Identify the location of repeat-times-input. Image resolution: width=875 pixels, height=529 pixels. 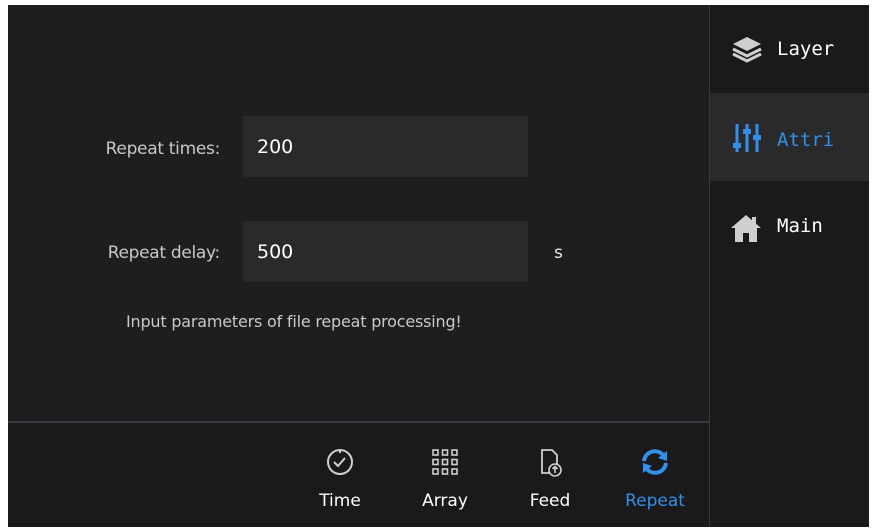
(385, 146).